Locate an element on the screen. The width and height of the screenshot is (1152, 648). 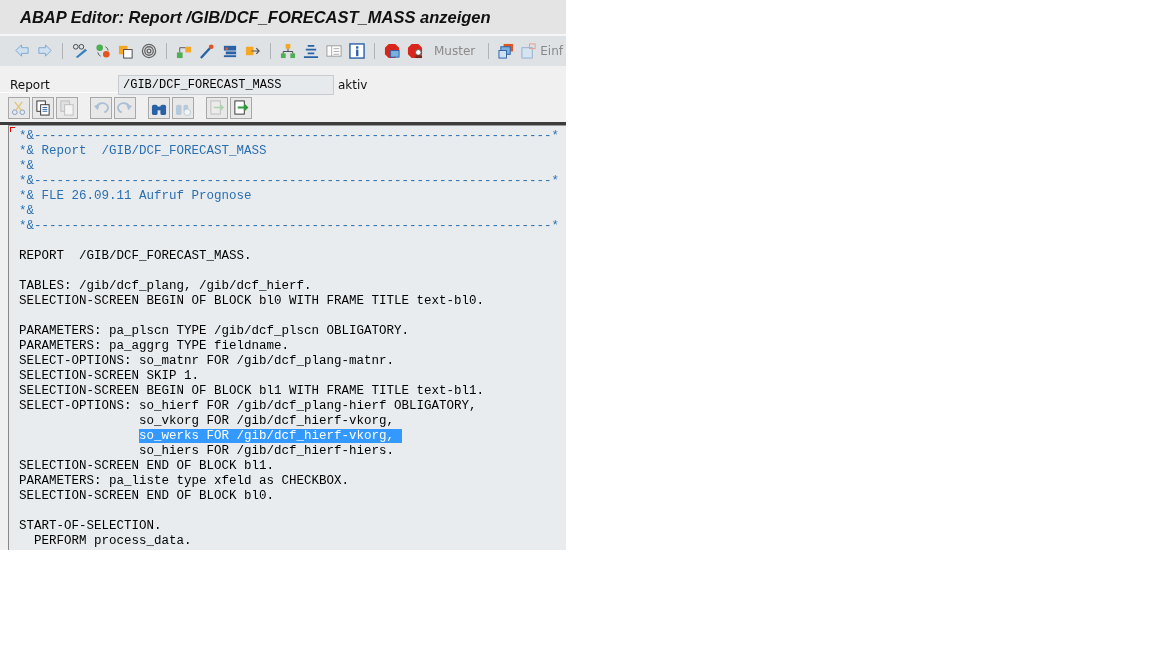
circles-icon is located at coordinates (103, 51).